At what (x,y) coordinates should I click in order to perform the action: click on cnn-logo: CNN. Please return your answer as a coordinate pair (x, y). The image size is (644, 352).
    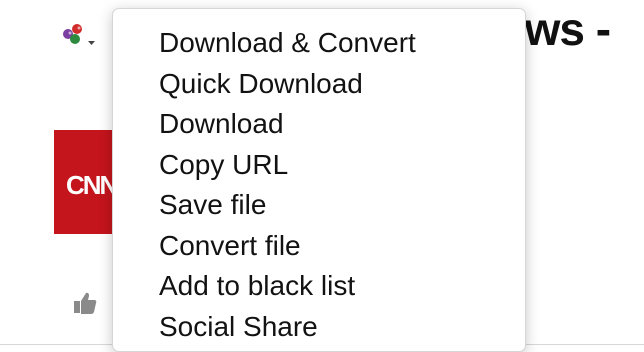
    Looking at the image, I should click on (85, 182).